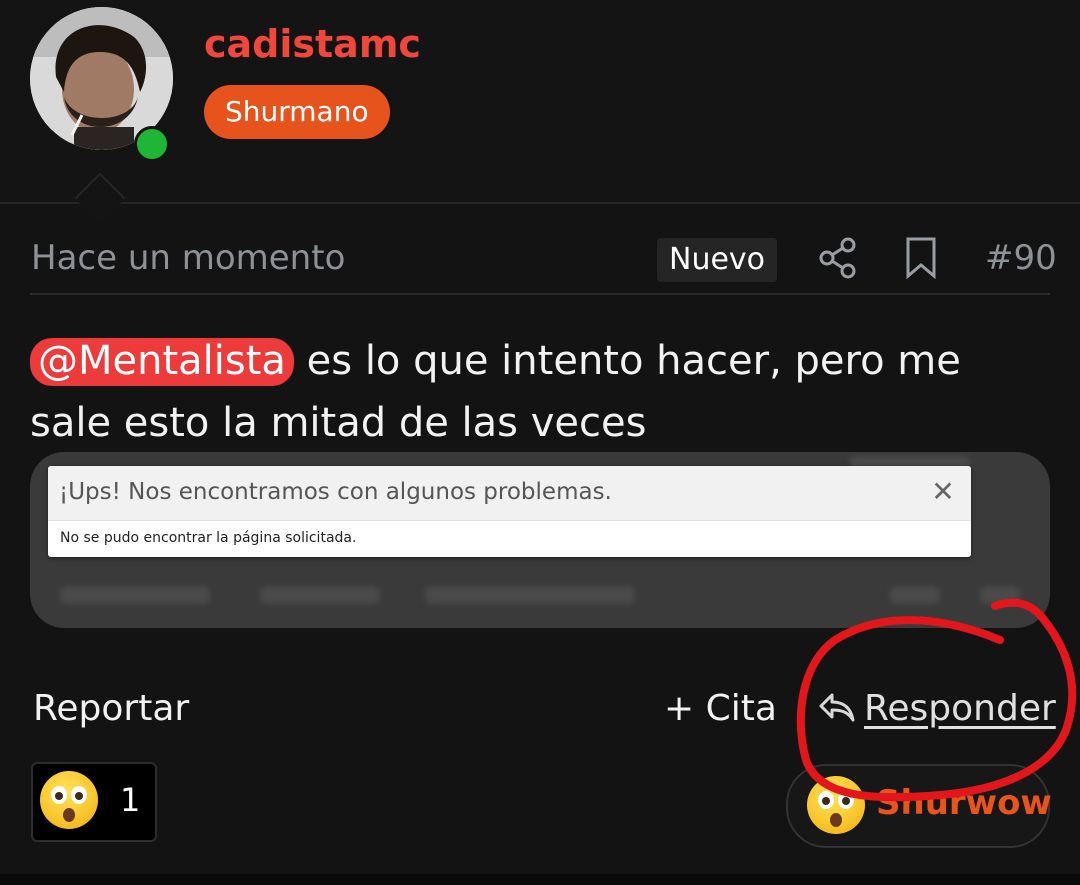 The image size is (1080, 885). What do you see at coordinates (838, 258) in the screenshot?
I see `share-icon` at bounding box center [838, 258].